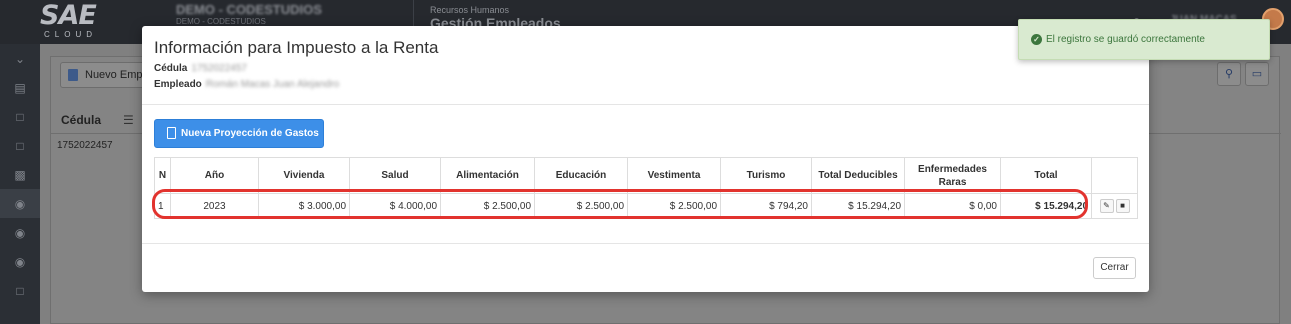 The image size is (1291, 324). Describe the element at coordinates (214, 175) in the screenshot. I see `column-header-anio: Año` at that location.